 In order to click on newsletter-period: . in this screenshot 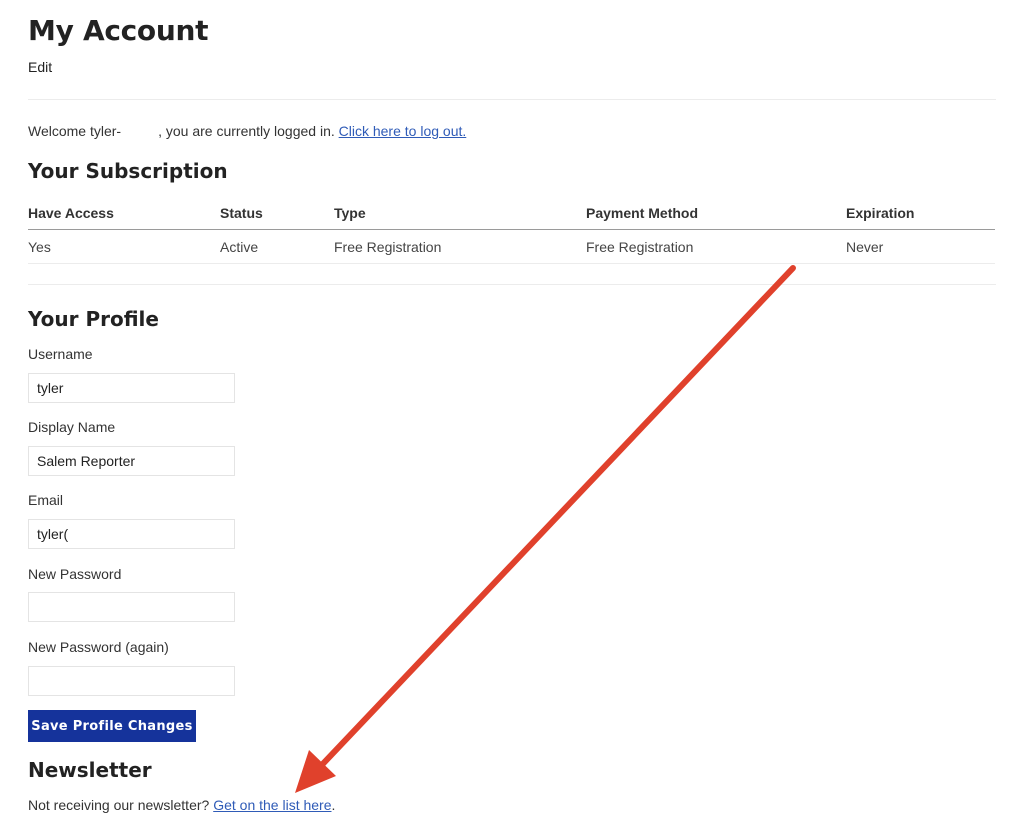, I will do `click(333, 805)`.